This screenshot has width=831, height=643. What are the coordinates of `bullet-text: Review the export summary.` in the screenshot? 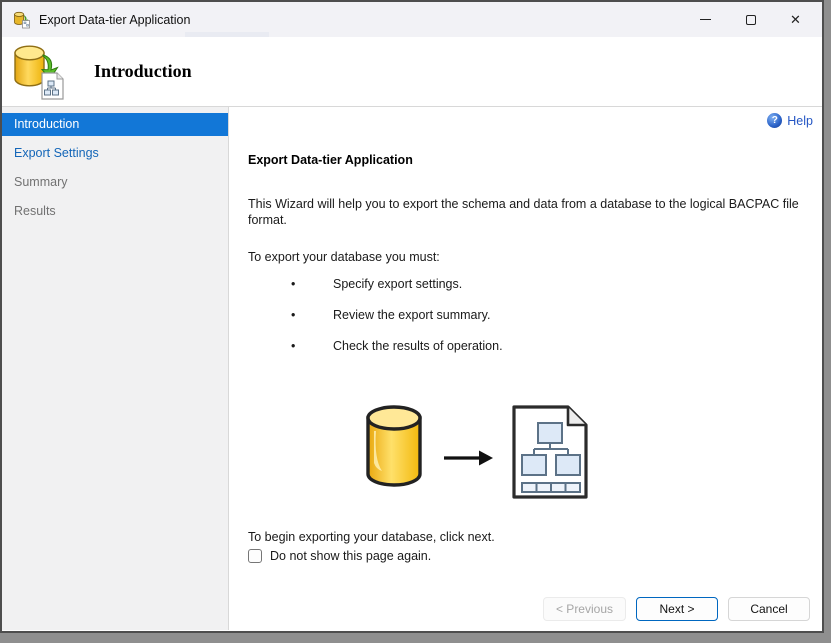 It's located at (412, 315).